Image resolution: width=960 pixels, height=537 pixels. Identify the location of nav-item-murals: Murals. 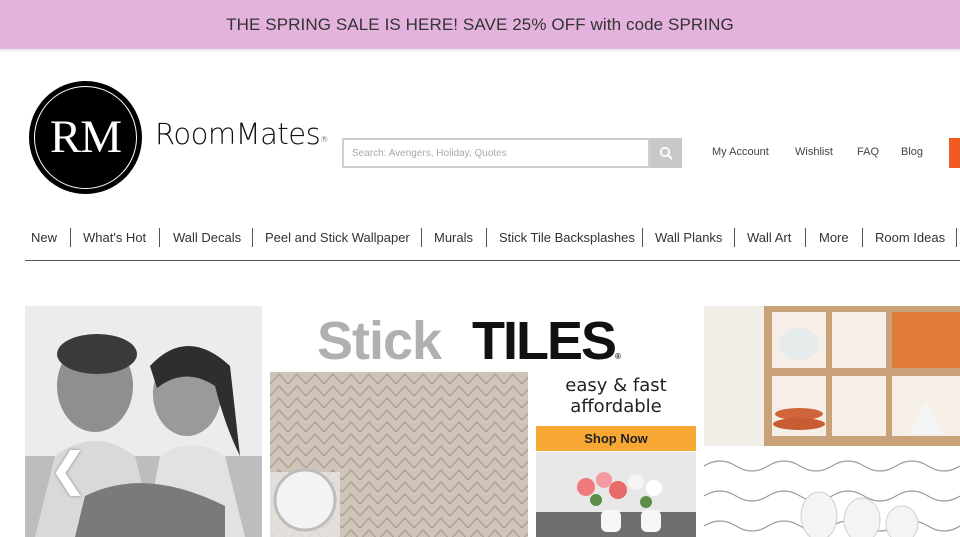
(453, 237).